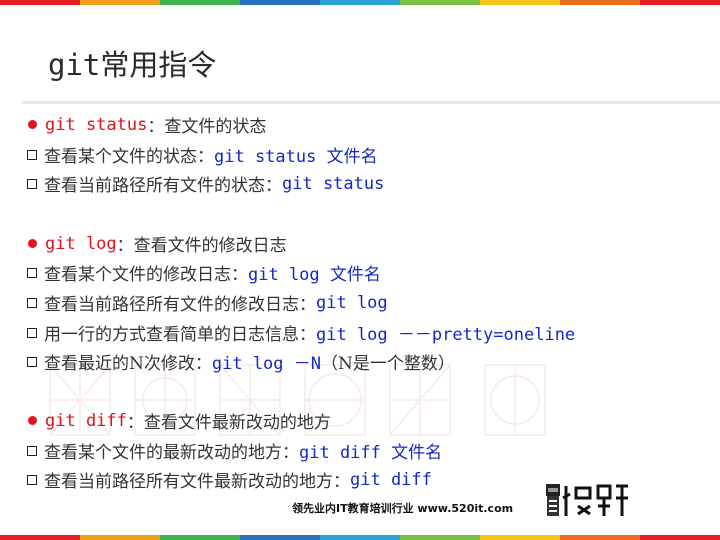 The width and height of the screenshot is (720, 540). I want to click on command-name: git status, so click(96, 124).